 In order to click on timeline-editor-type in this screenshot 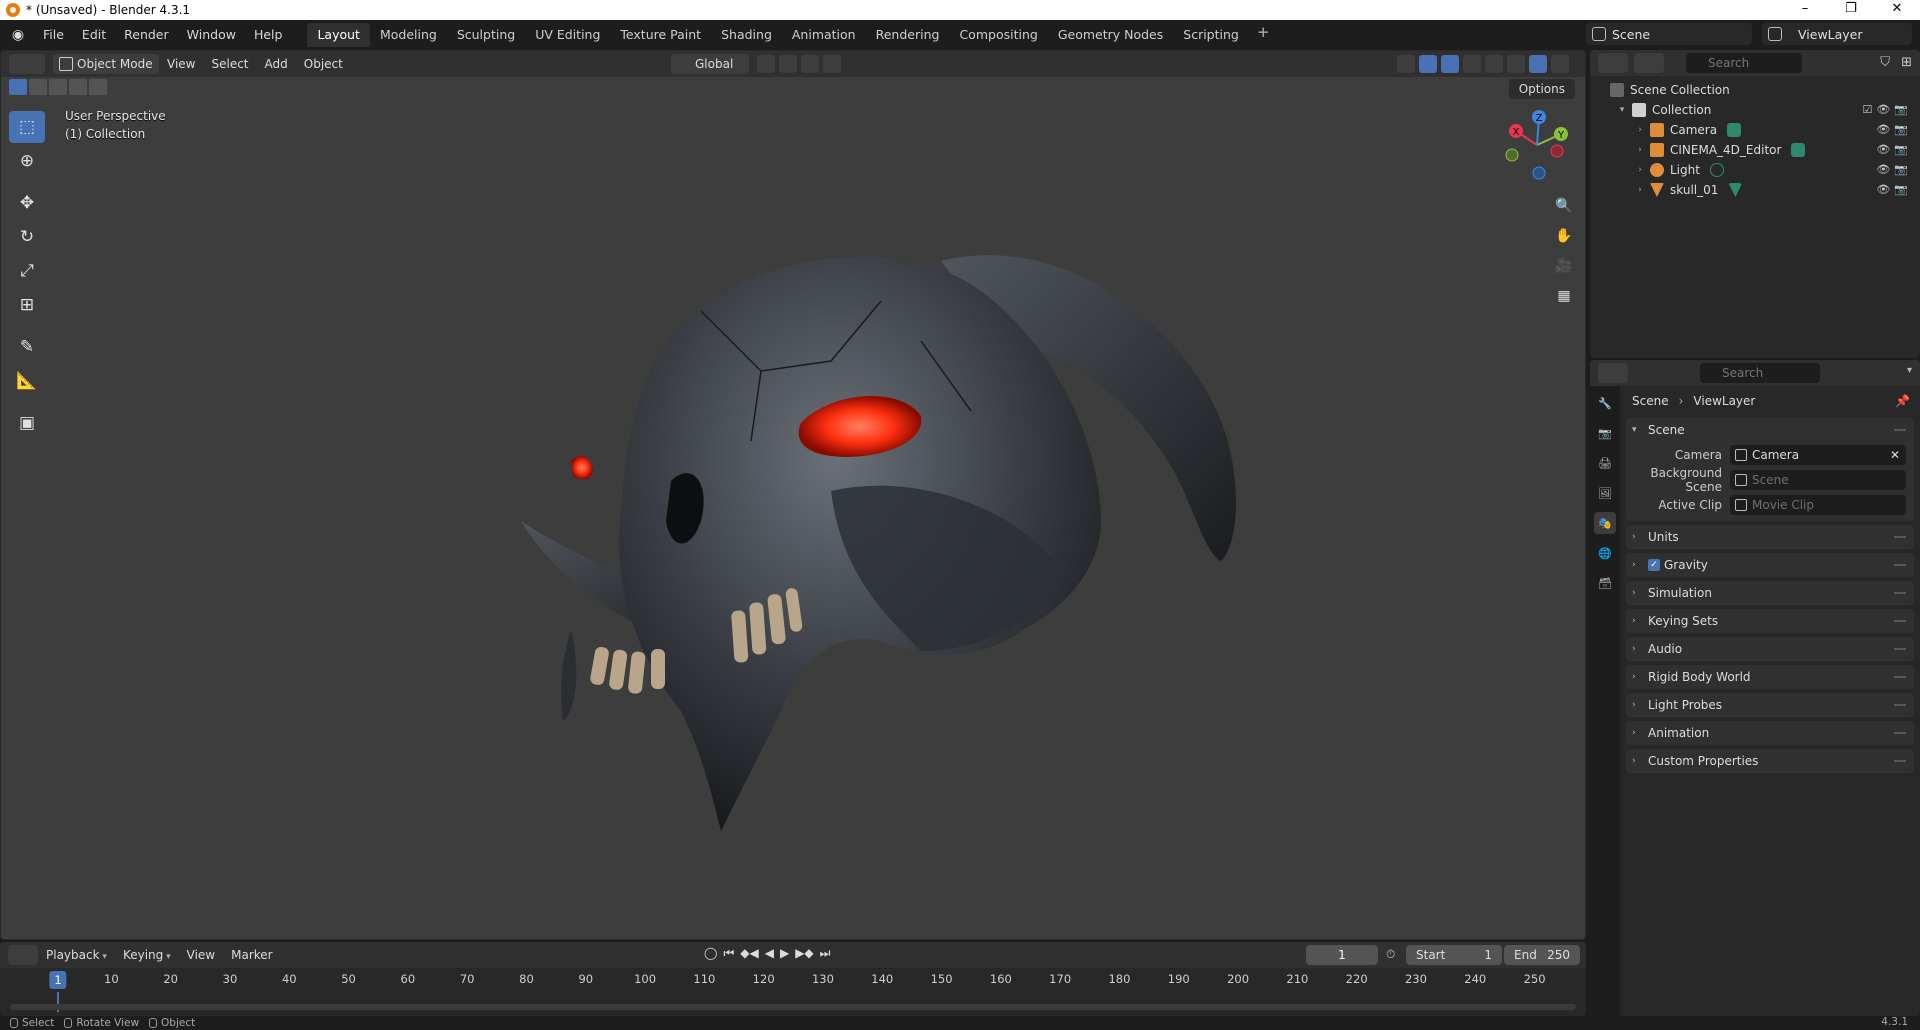, I will do `click(23, 955)`.